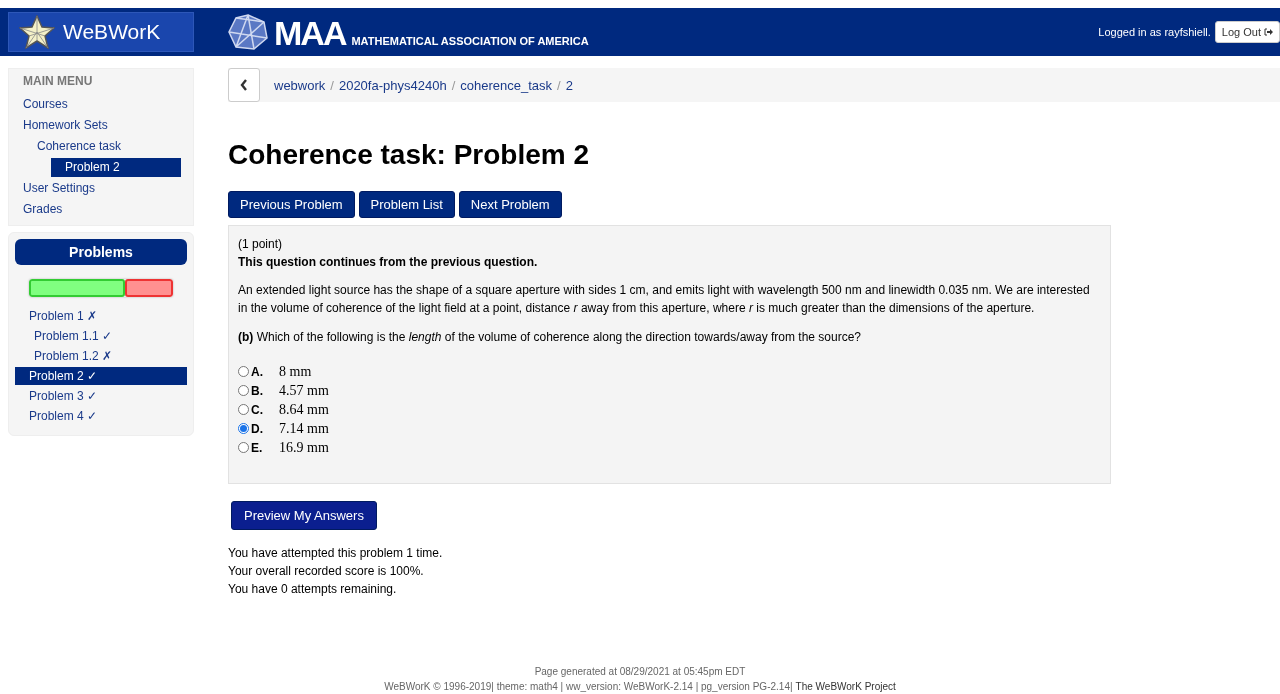 This screenshot has height=694, width=1280. What do you see at coordinates (101, 396) in the screenshot?
I see `problem-link: Problem 3 ✓` at bounding box center [101, 396].